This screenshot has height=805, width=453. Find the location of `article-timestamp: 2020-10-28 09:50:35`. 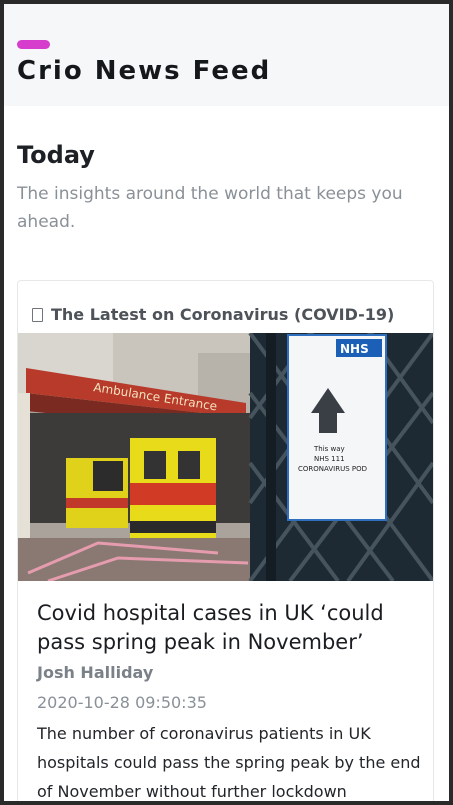

article-timestamp: 2020-10-28 09:50:35 is located at coordinates (122, 702).